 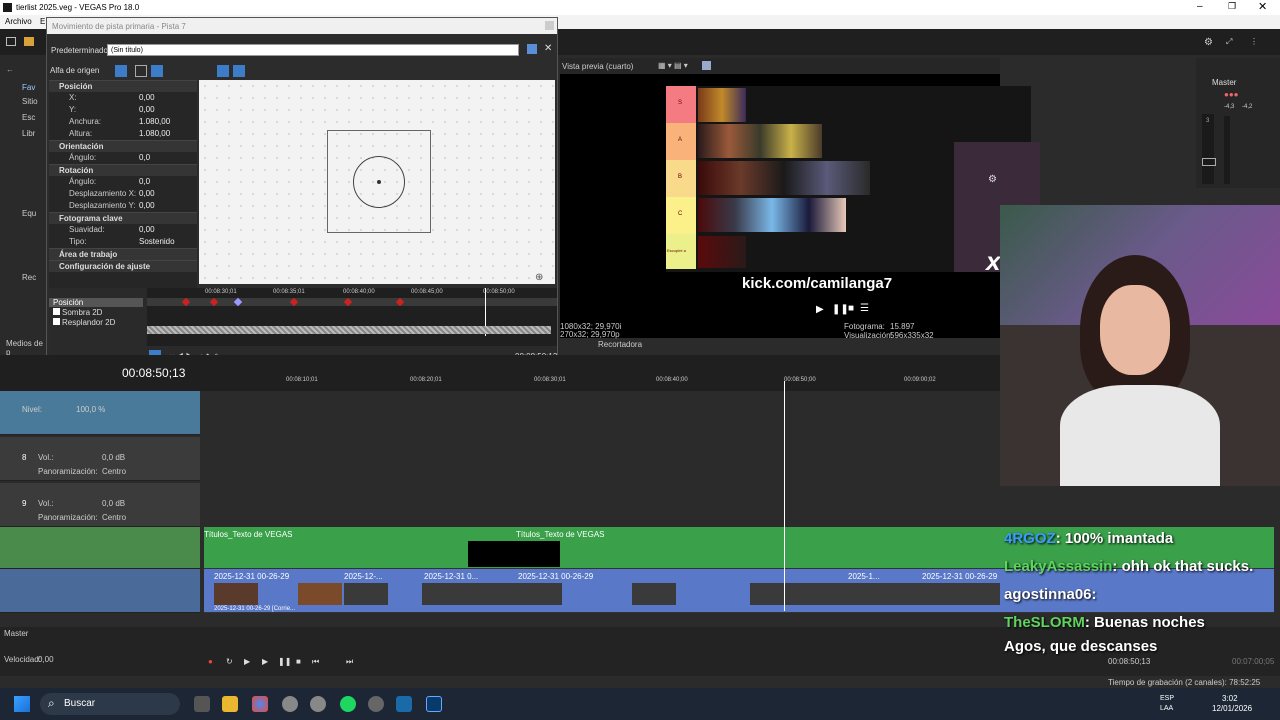 What do you see at coordinates (290, 704) in the screenshot?
I see `app-gear-icon` at bounding box center [290, 704].